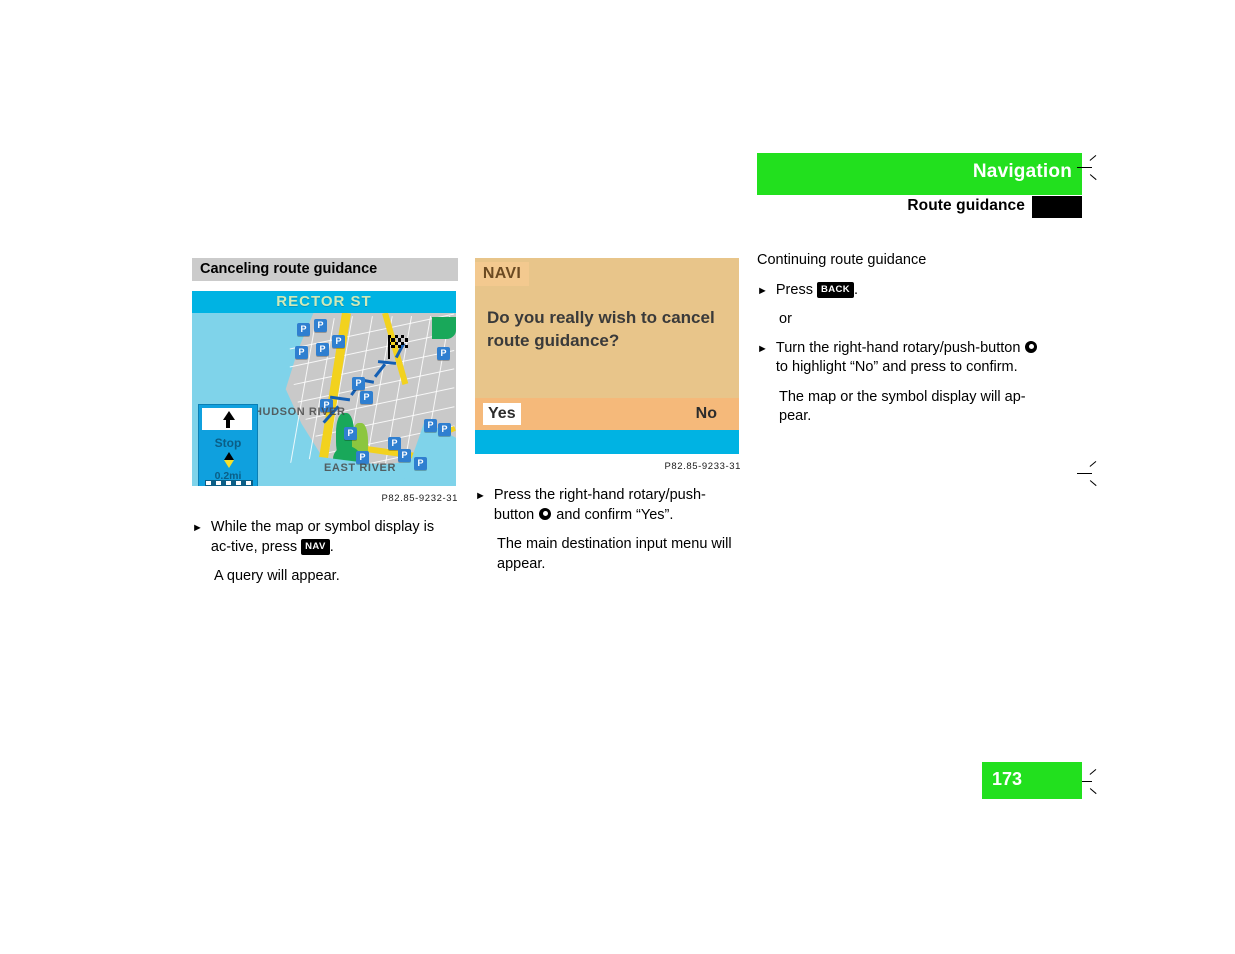  Describe the element at coordinates (229, 483) in the screenshot. I see `map-scale-bar` at that location.